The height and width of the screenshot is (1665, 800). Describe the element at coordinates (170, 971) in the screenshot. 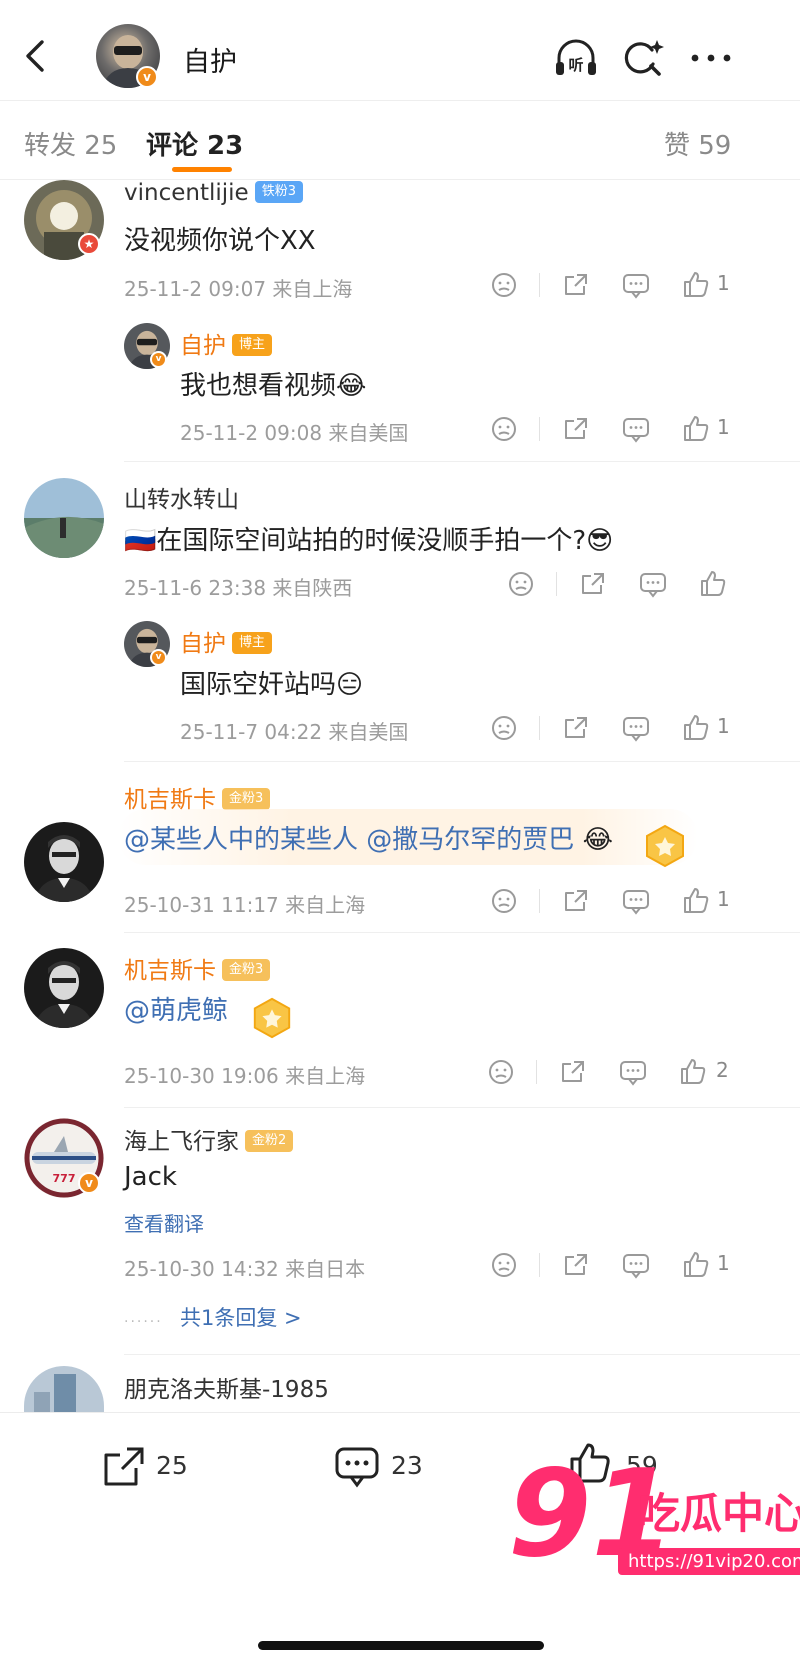

I see `username: 机吉斯卡` at that location.